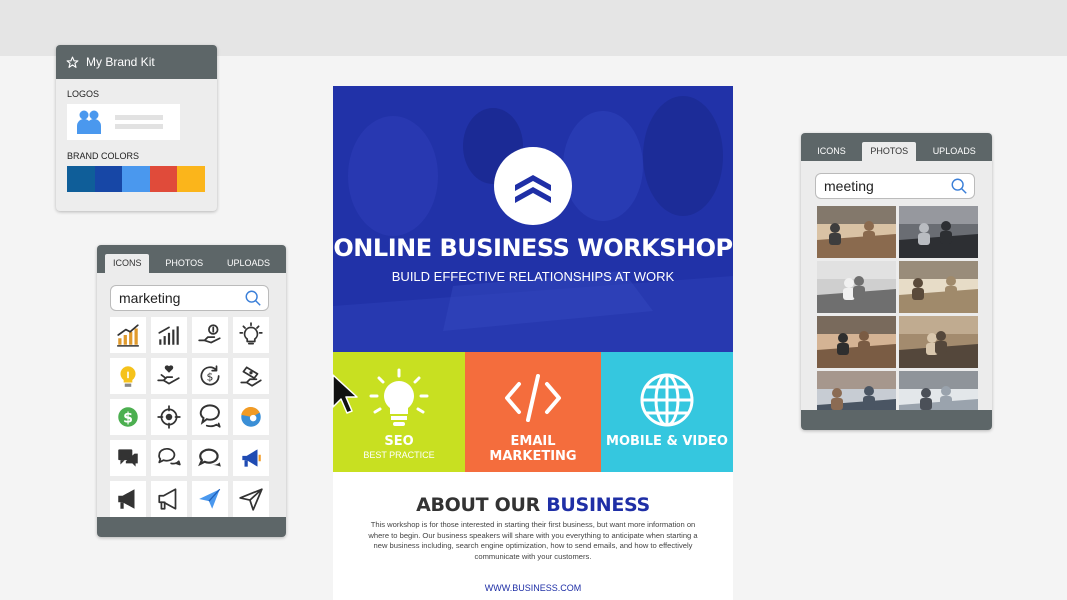 The width and height of the screenshot is (1067, 600). What do you see at coordinates (345, 394) in the screenshot?
I see `mouse-cursor-icon` at bounding box center [345, 394].